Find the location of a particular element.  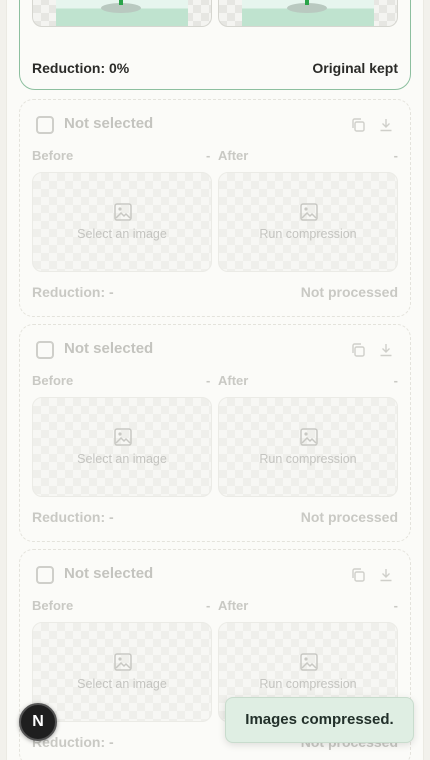

reduction-text: Reduction: 0% is located at coordinates (81, 68).